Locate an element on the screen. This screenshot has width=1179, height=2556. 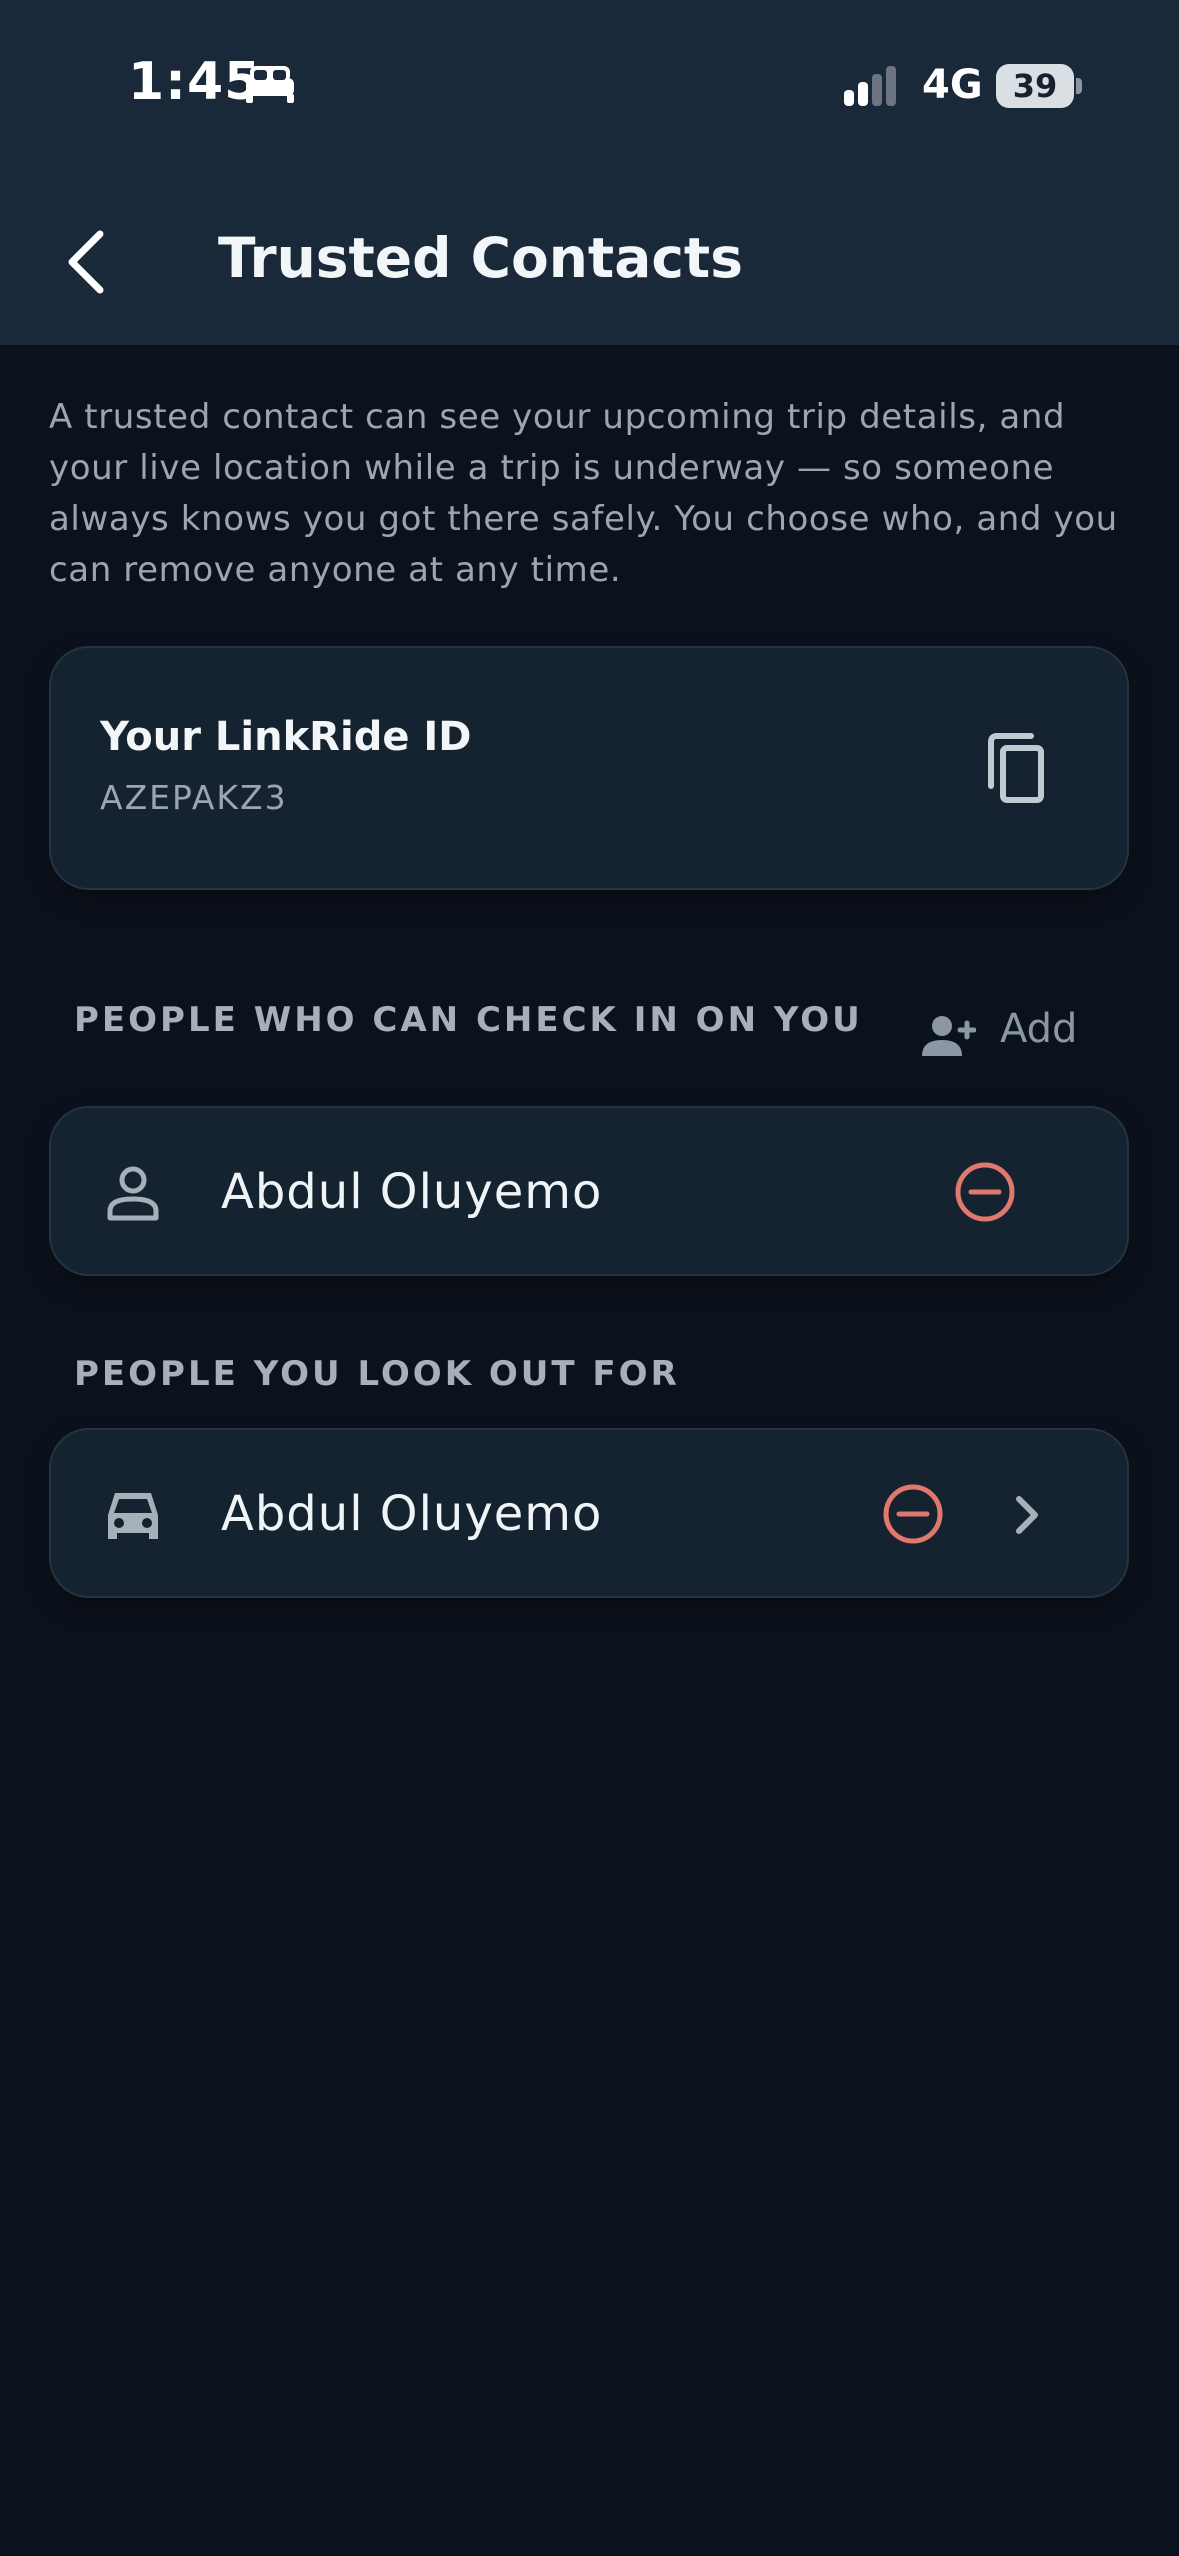
copy-icon is located at coordinates (1017, 768).